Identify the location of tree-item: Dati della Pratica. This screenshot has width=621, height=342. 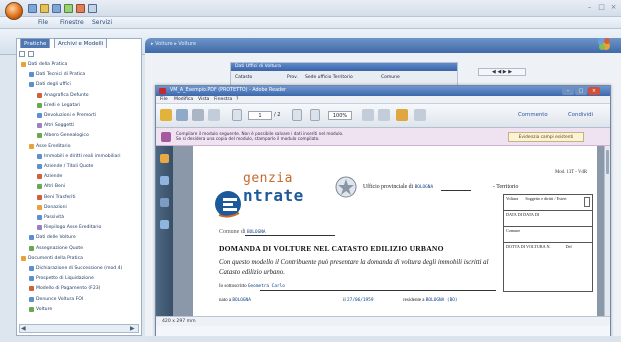
(44, 64).